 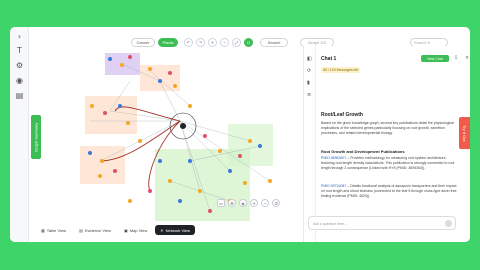 I want to click on document-icon: ▤, so click(x=19, y=95).